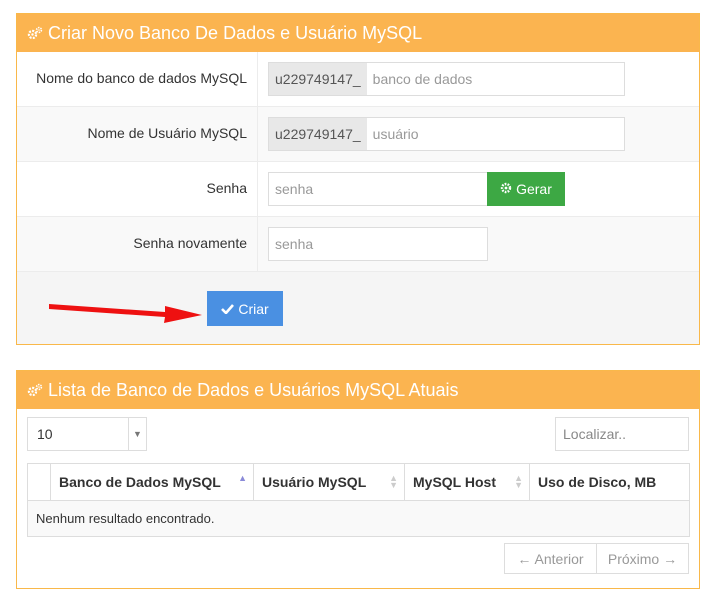 The width and height of the screenshot is (703, 595). I want to click on db-user-input, so click(495, 134).